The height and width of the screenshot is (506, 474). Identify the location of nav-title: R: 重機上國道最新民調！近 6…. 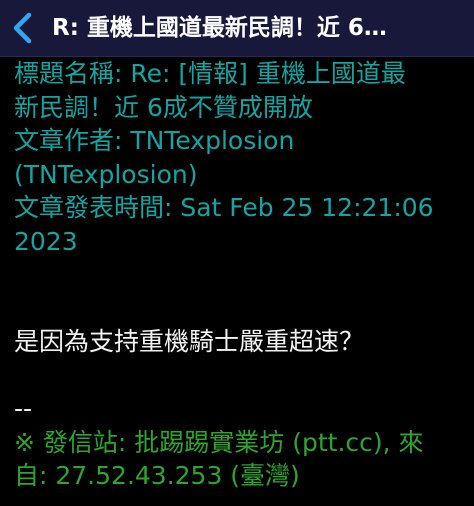
(219, 28).